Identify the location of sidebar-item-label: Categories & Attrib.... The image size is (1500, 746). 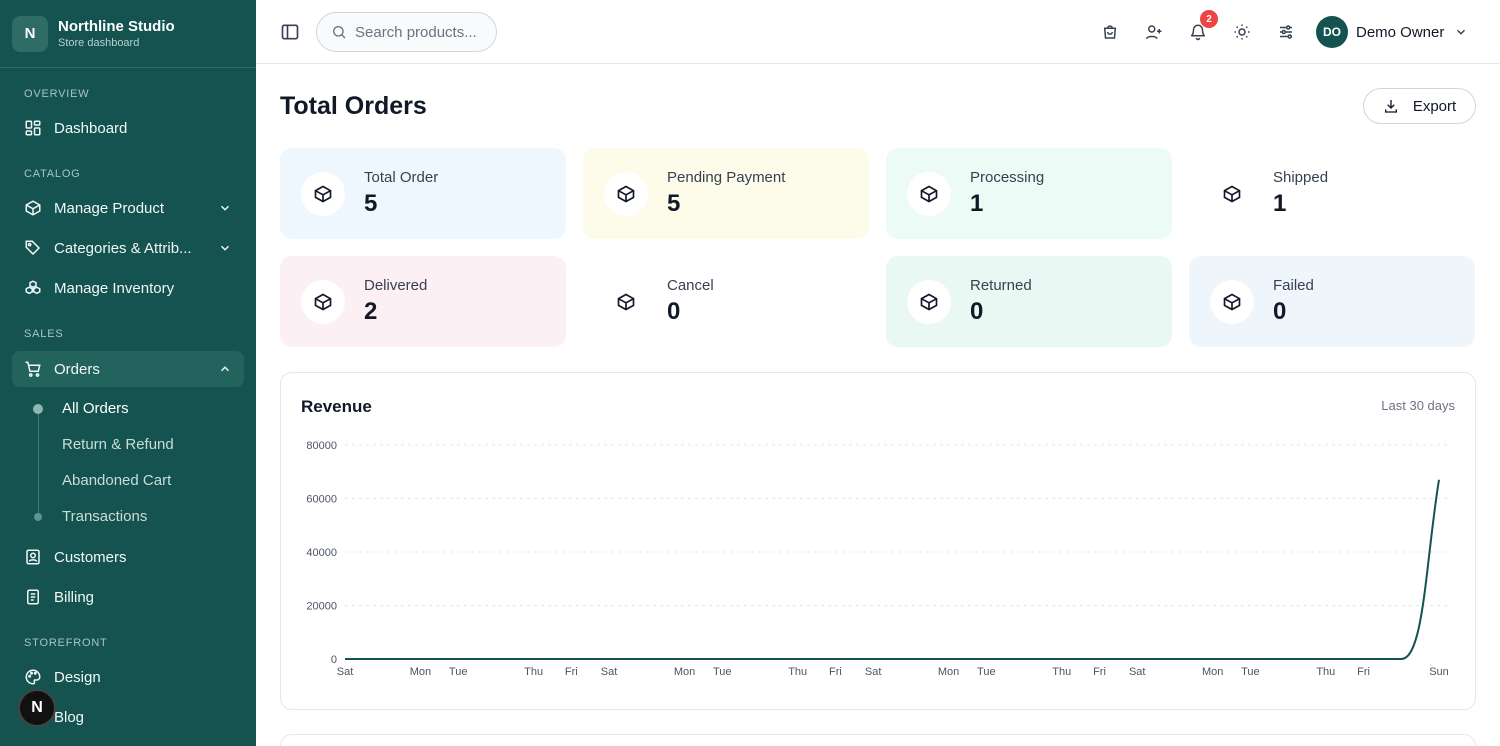
(123, 248).